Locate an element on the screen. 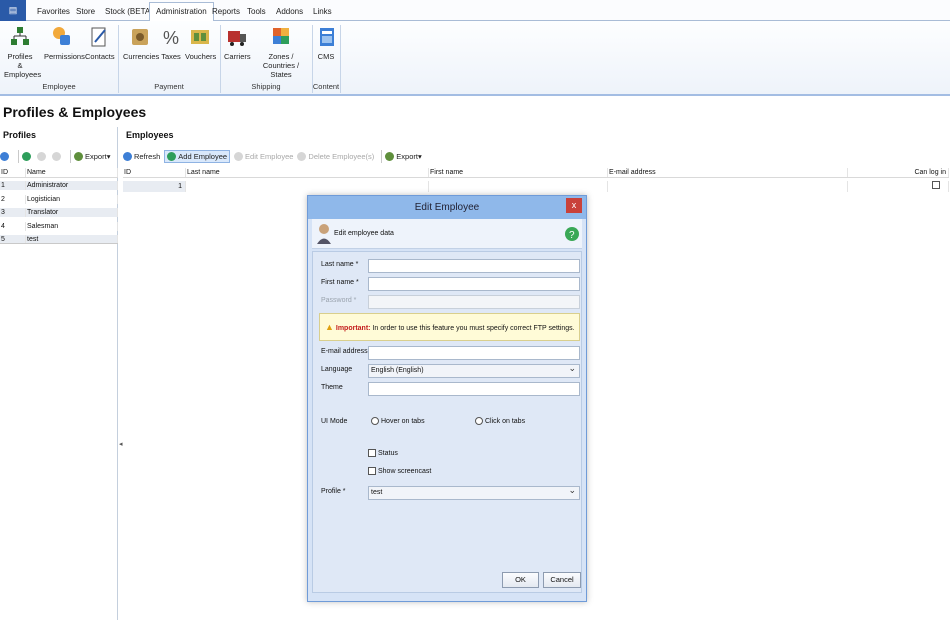 This screenshot has width=950, height=620. language-select: English (English) is located at coordinates (474, 370).